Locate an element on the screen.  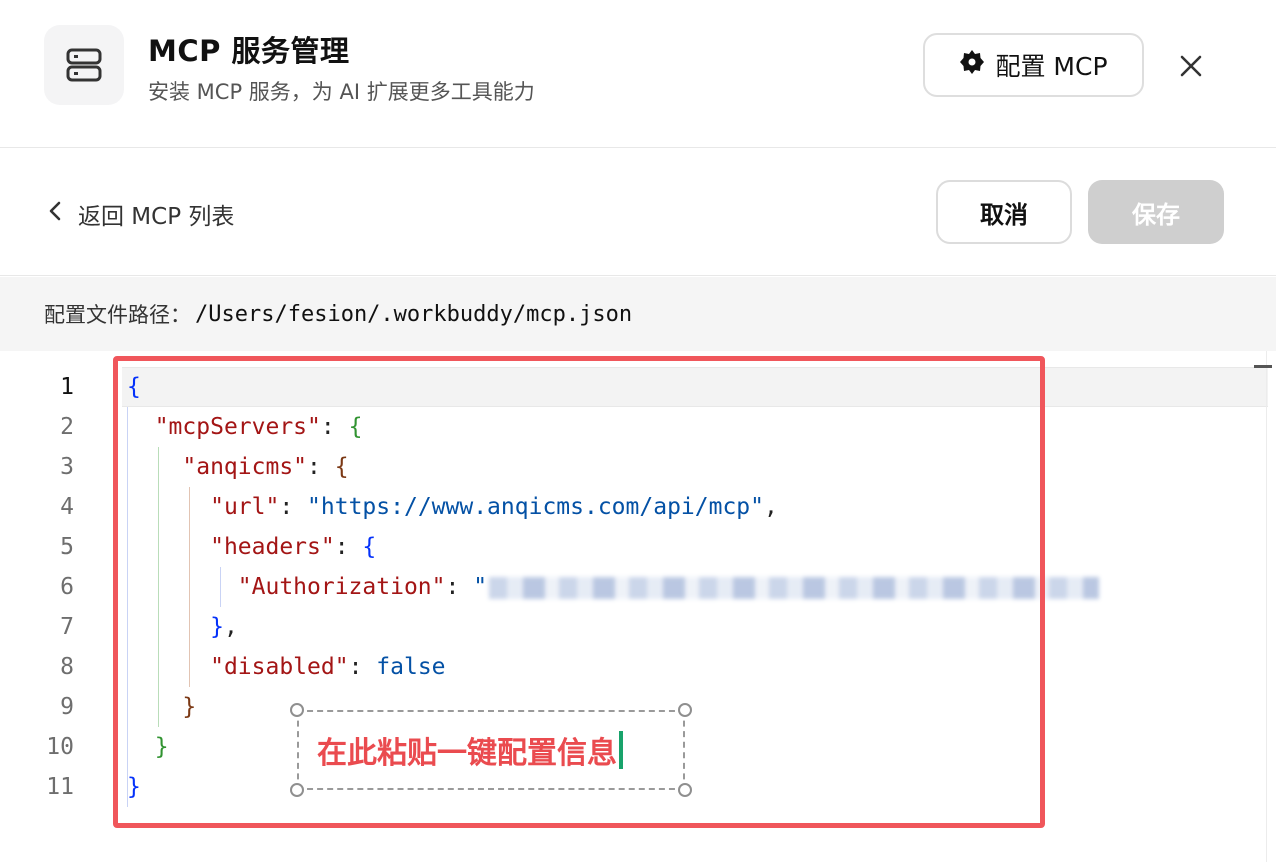
page-subtitle: 安装 MCP 服务，为 AI 扩展更多工具能力 is located at coordinates (341, 92).